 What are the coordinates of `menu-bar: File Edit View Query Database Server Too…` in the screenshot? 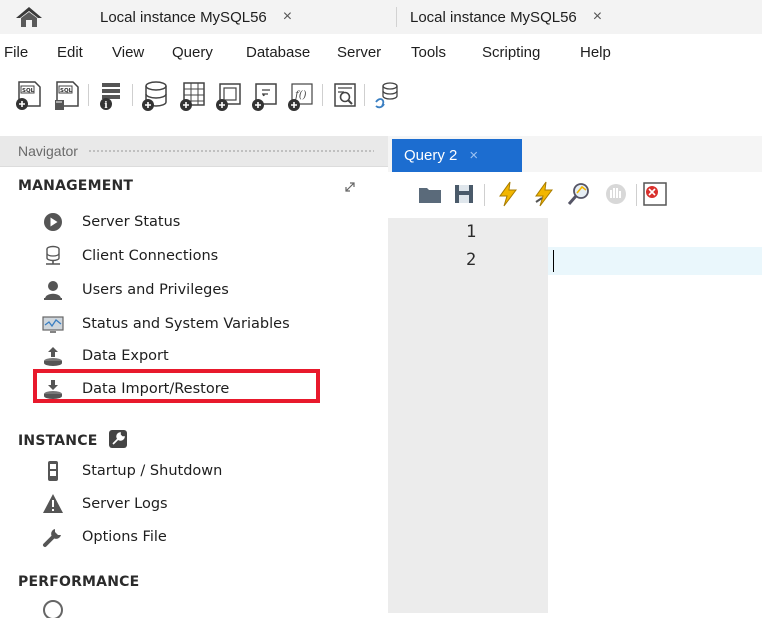 It's located at (381, 54).